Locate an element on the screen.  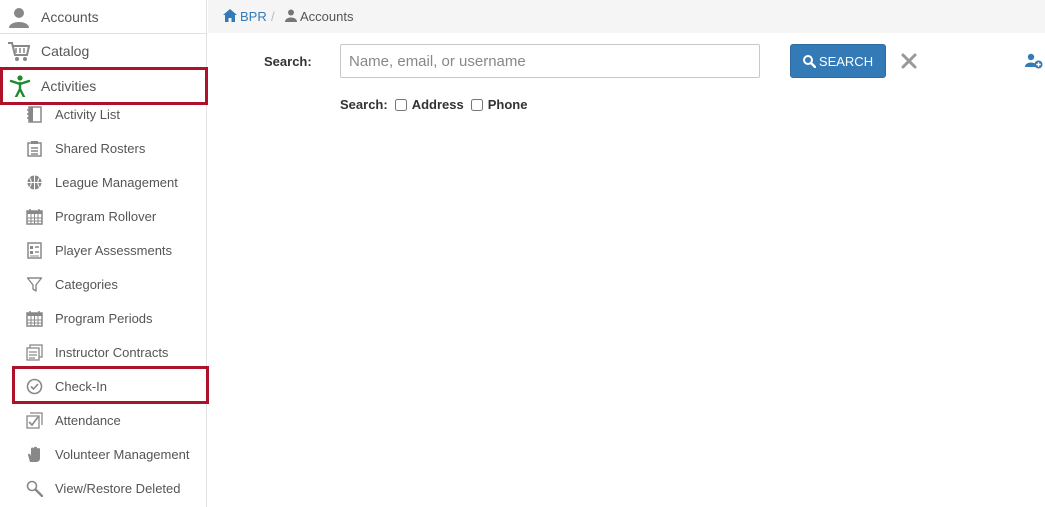
search-button: SEARCH is located at coordinates (838, 61).